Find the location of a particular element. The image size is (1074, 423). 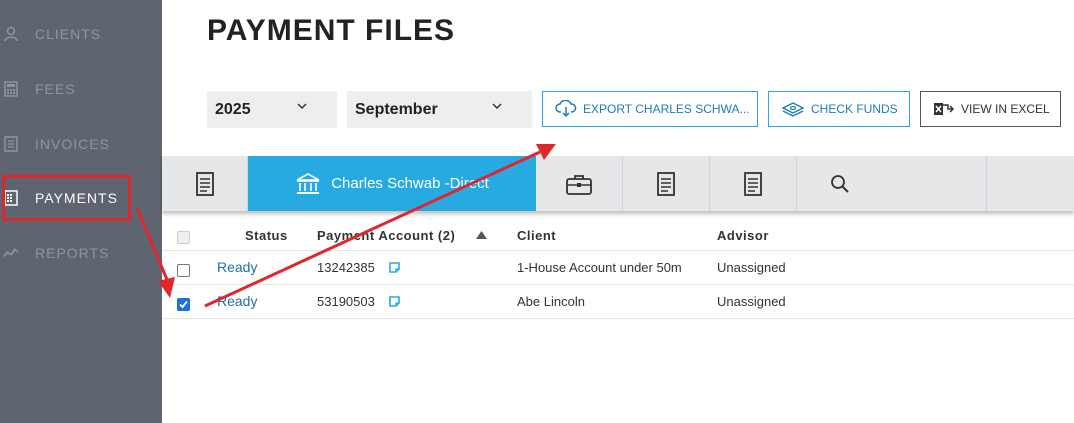

sort-ascending-icon is located at coordinates (481, 235).